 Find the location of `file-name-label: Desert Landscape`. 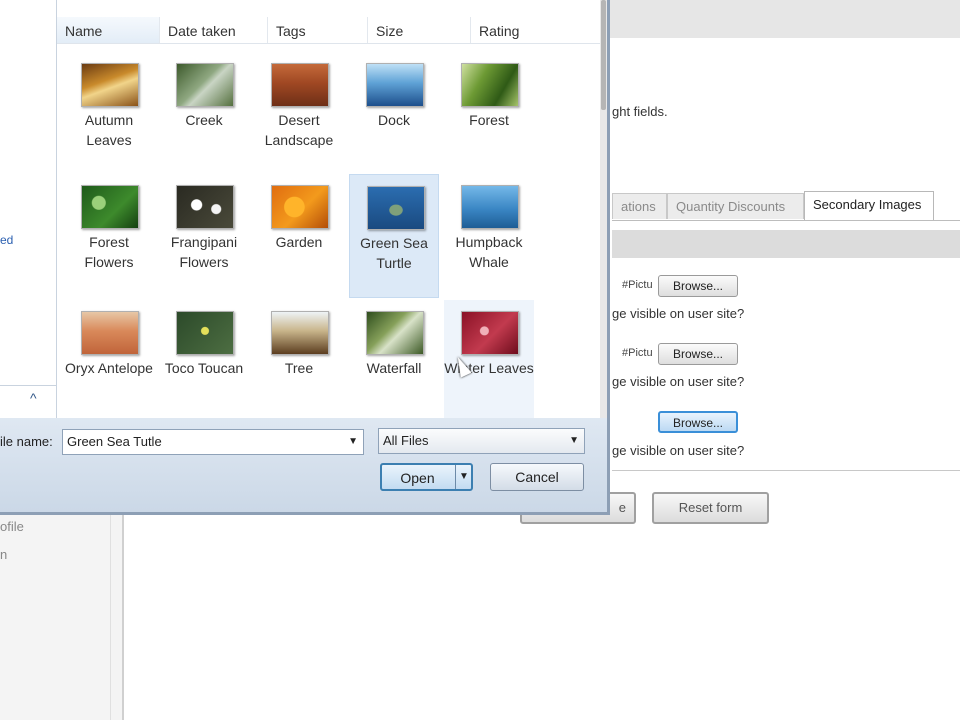

file-name-label: Desert Landscape is located at coordinates (299, 130).